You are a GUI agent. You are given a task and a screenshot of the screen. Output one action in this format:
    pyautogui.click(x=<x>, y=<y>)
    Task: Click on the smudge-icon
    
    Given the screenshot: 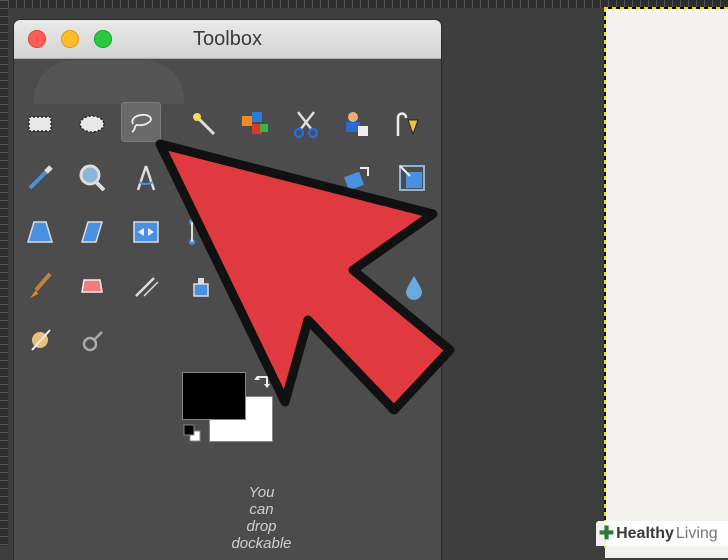 What is the action you would take?
    pyautogui.click(x=92, y=341)
    